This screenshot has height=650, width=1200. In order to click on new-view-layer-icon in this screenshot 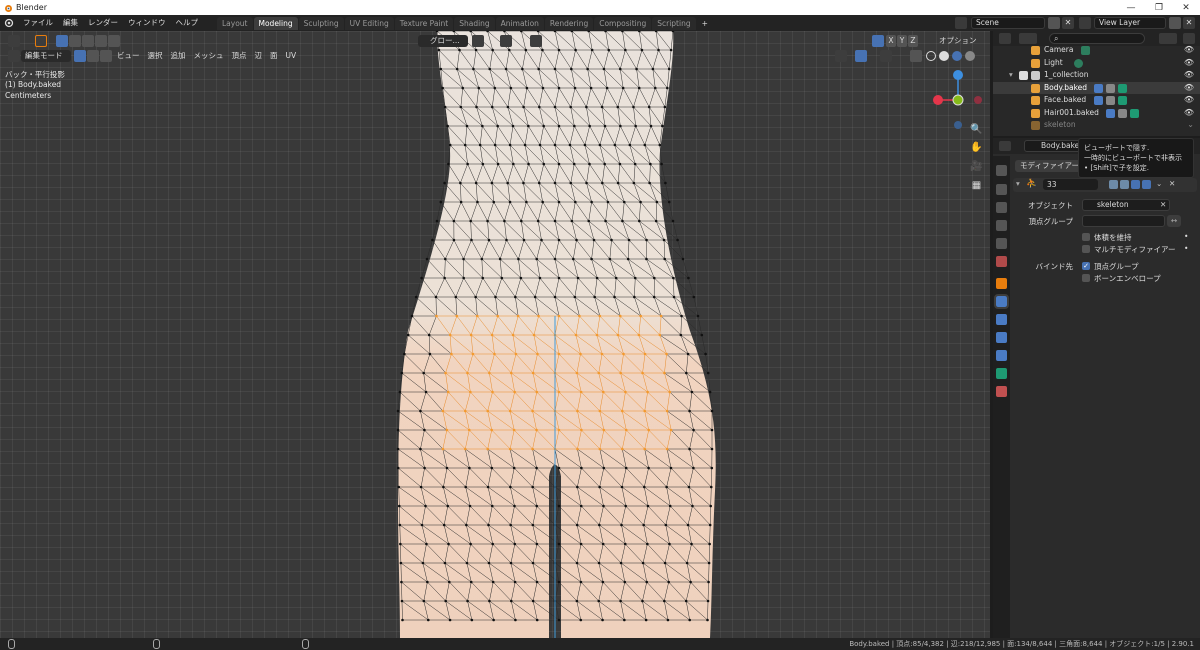, I will do `click(1175, 23)`.